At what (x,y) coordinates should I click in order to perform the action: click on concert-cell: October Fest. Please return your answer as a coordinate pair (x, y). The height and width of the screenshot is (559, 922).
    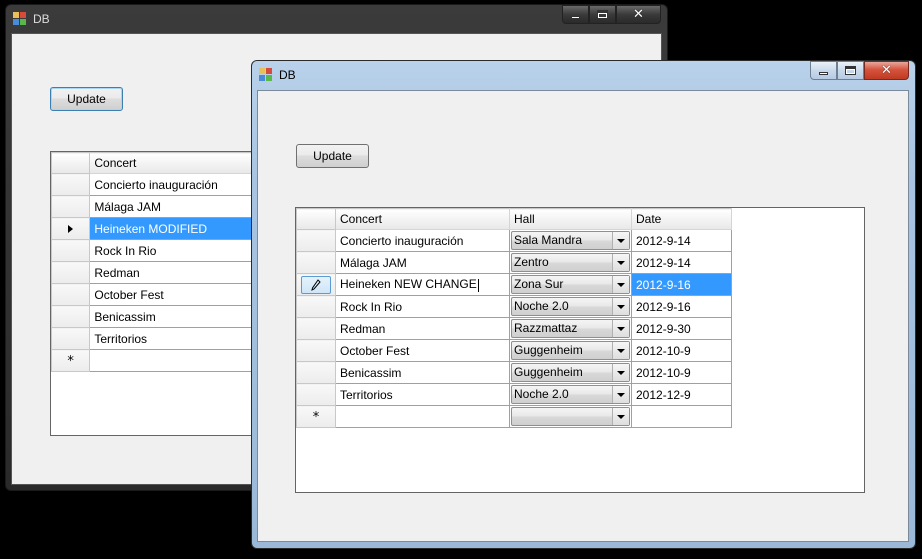
    Looking at the image, I should click on (422, 350).